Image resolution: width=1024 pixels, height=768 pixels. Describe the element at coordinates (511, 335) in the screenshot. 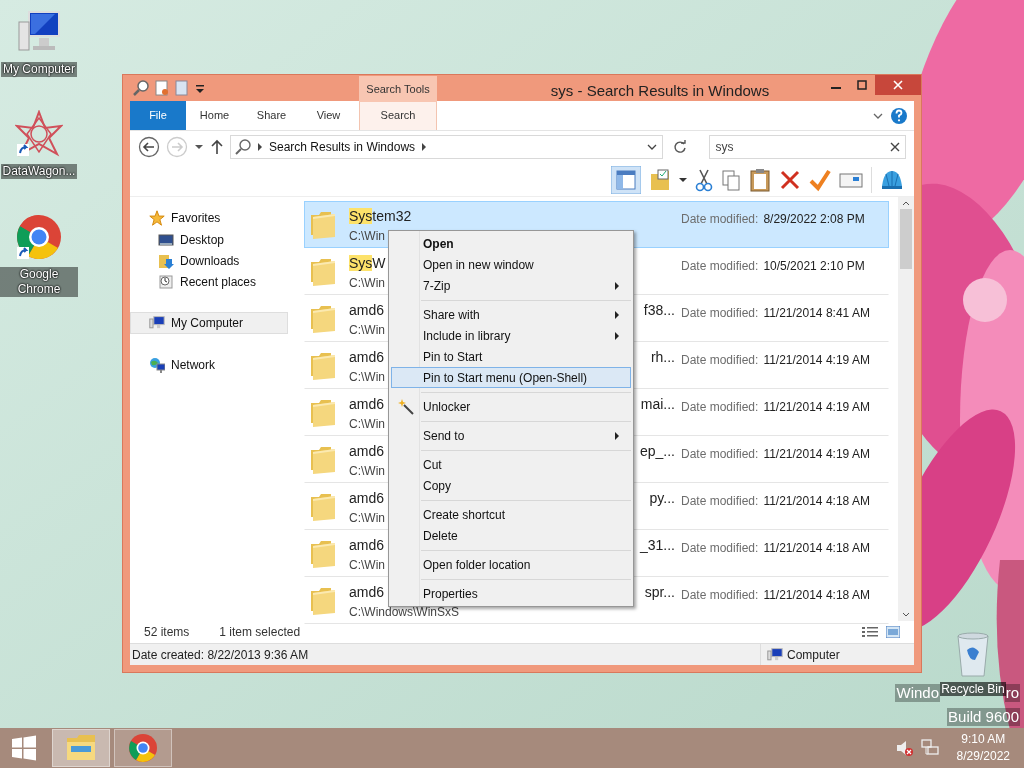

I see `menu-item: Include in library` at that location.